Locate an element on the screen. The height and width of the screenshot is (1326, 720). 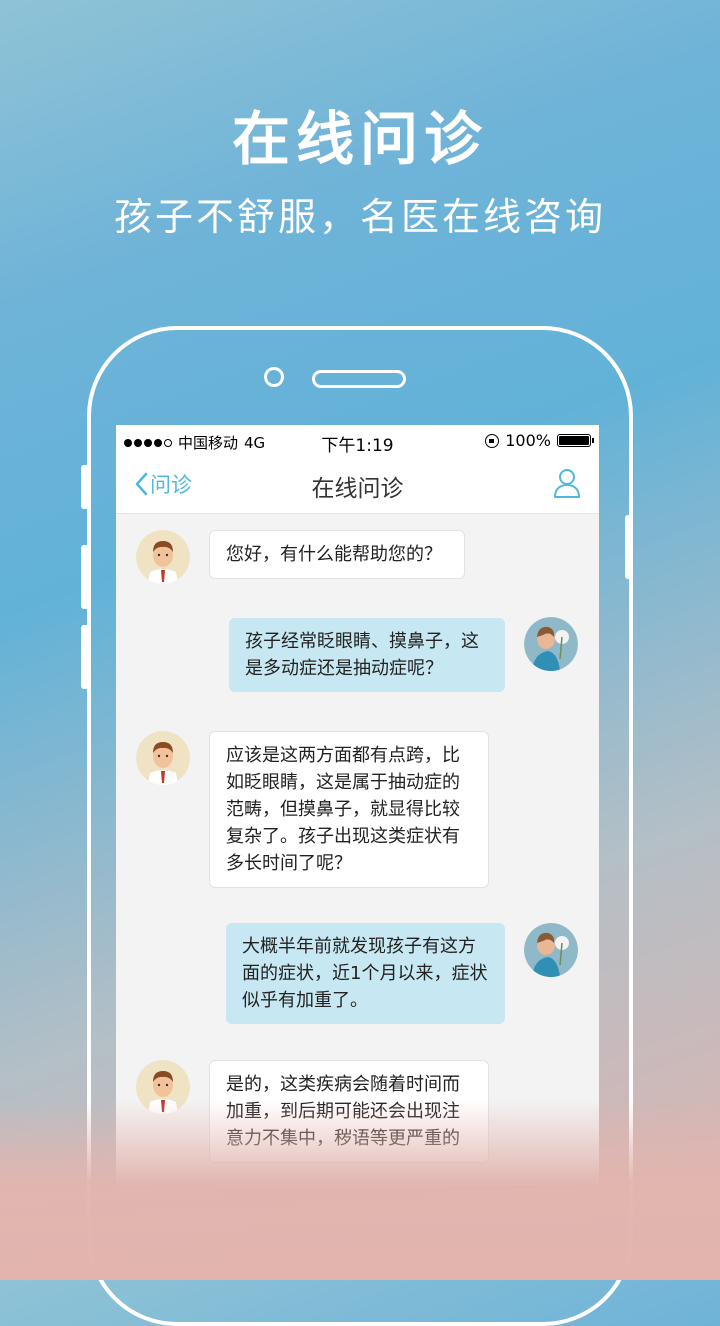
nav-bar: 问诊 在线问诊 is located at coordinates (357, 485).